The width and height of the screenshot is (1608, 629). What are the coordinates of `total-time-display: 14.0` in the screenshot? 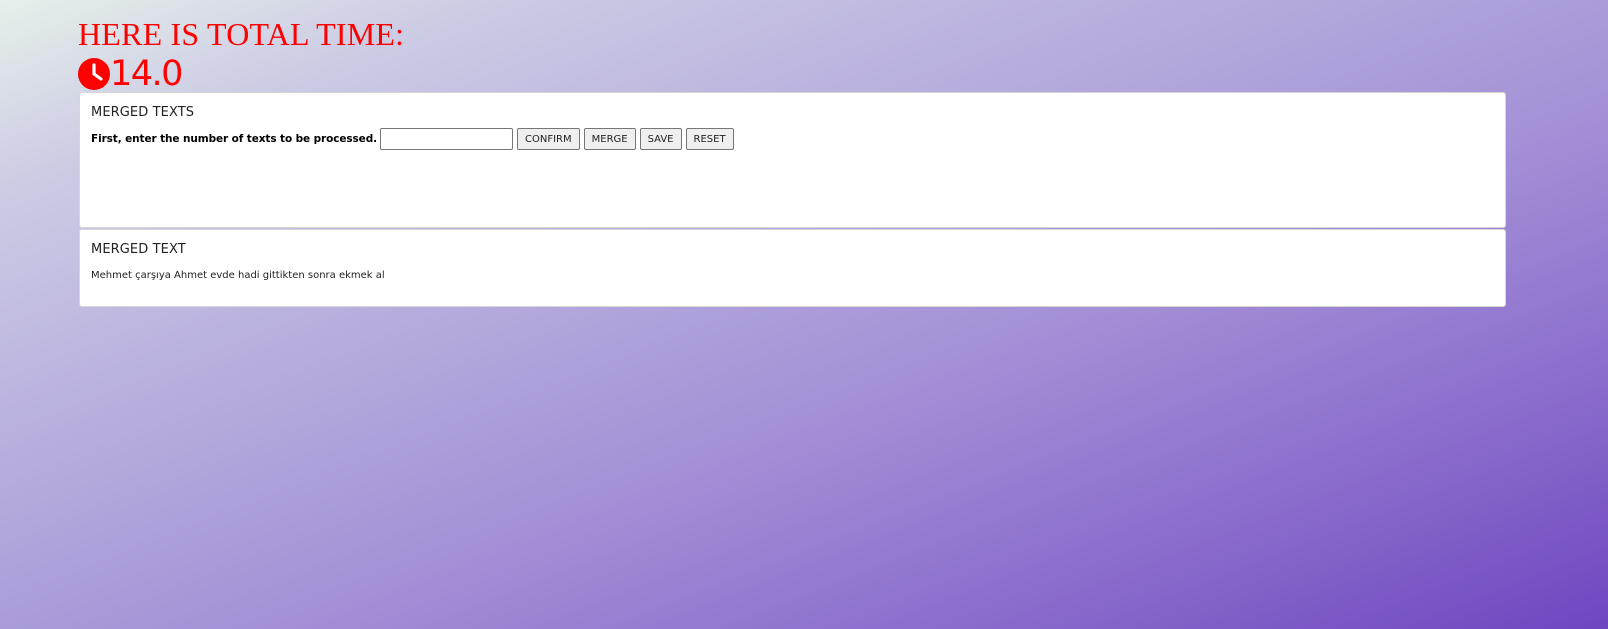 It's located at (130, 74).